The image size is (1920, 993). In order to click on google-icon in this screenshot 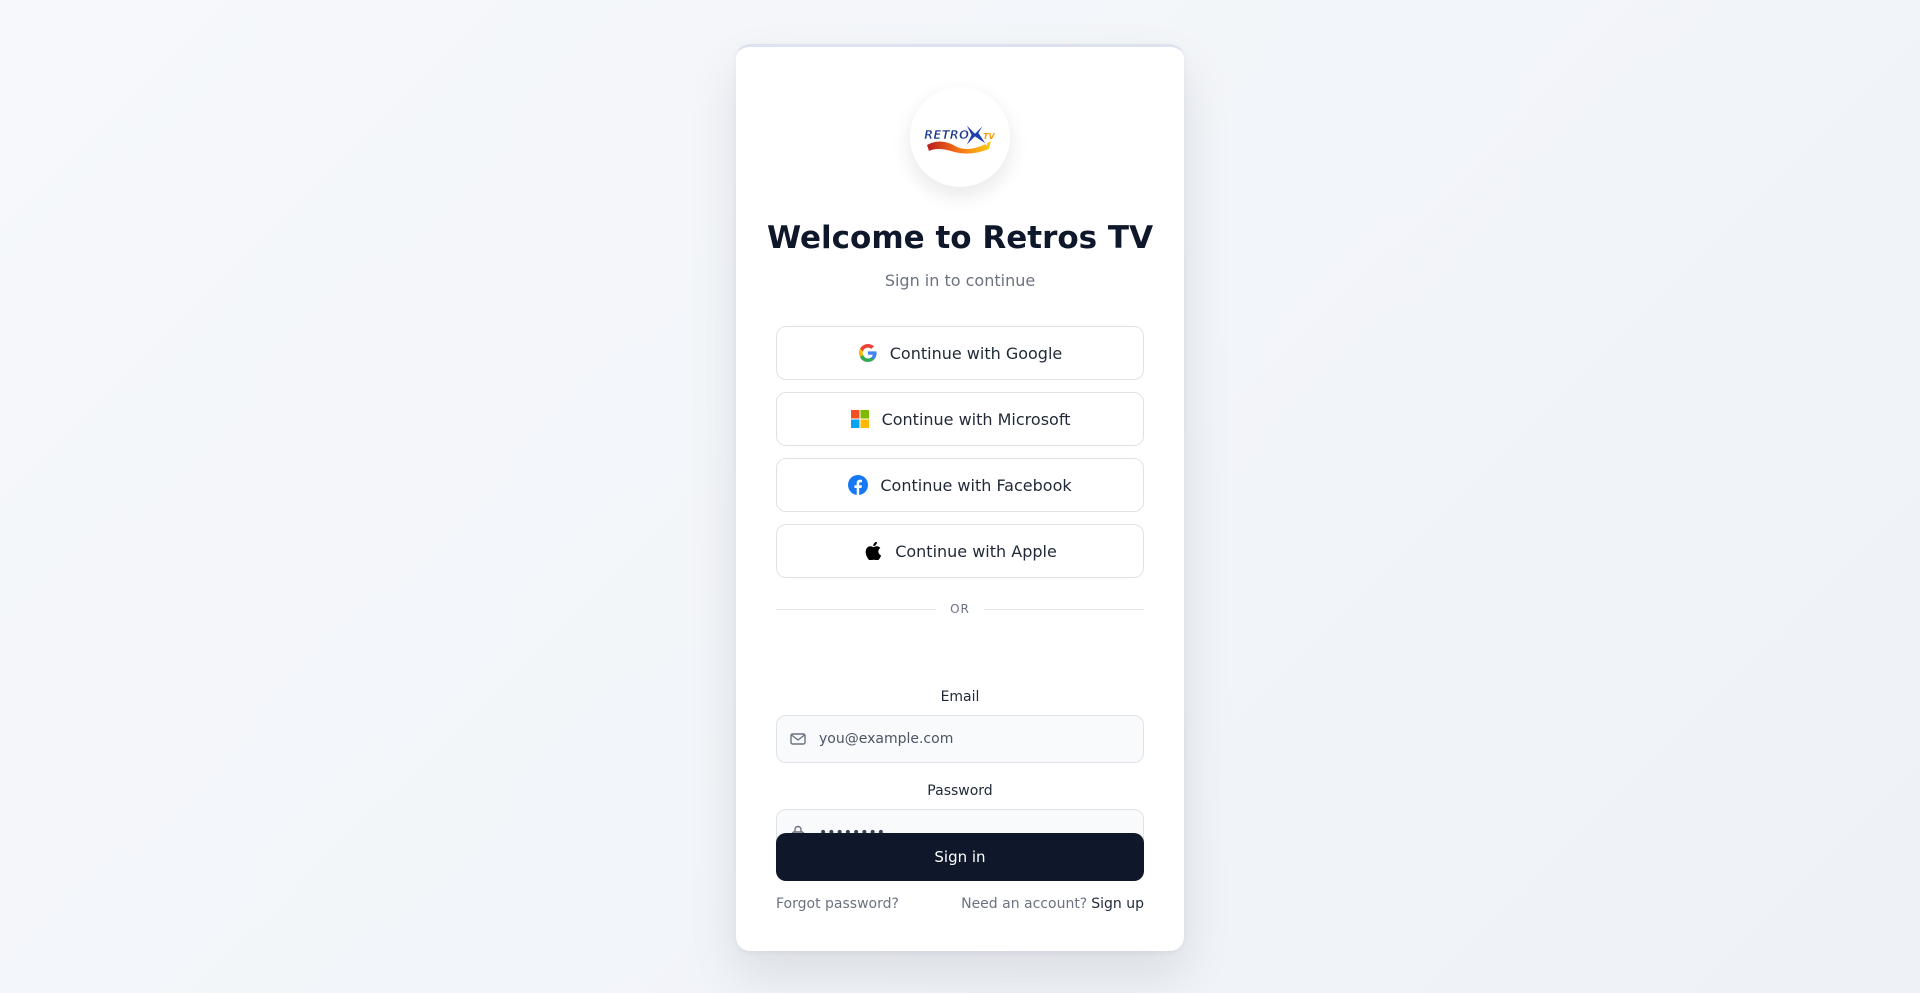, I will do `click(868, 353)`.